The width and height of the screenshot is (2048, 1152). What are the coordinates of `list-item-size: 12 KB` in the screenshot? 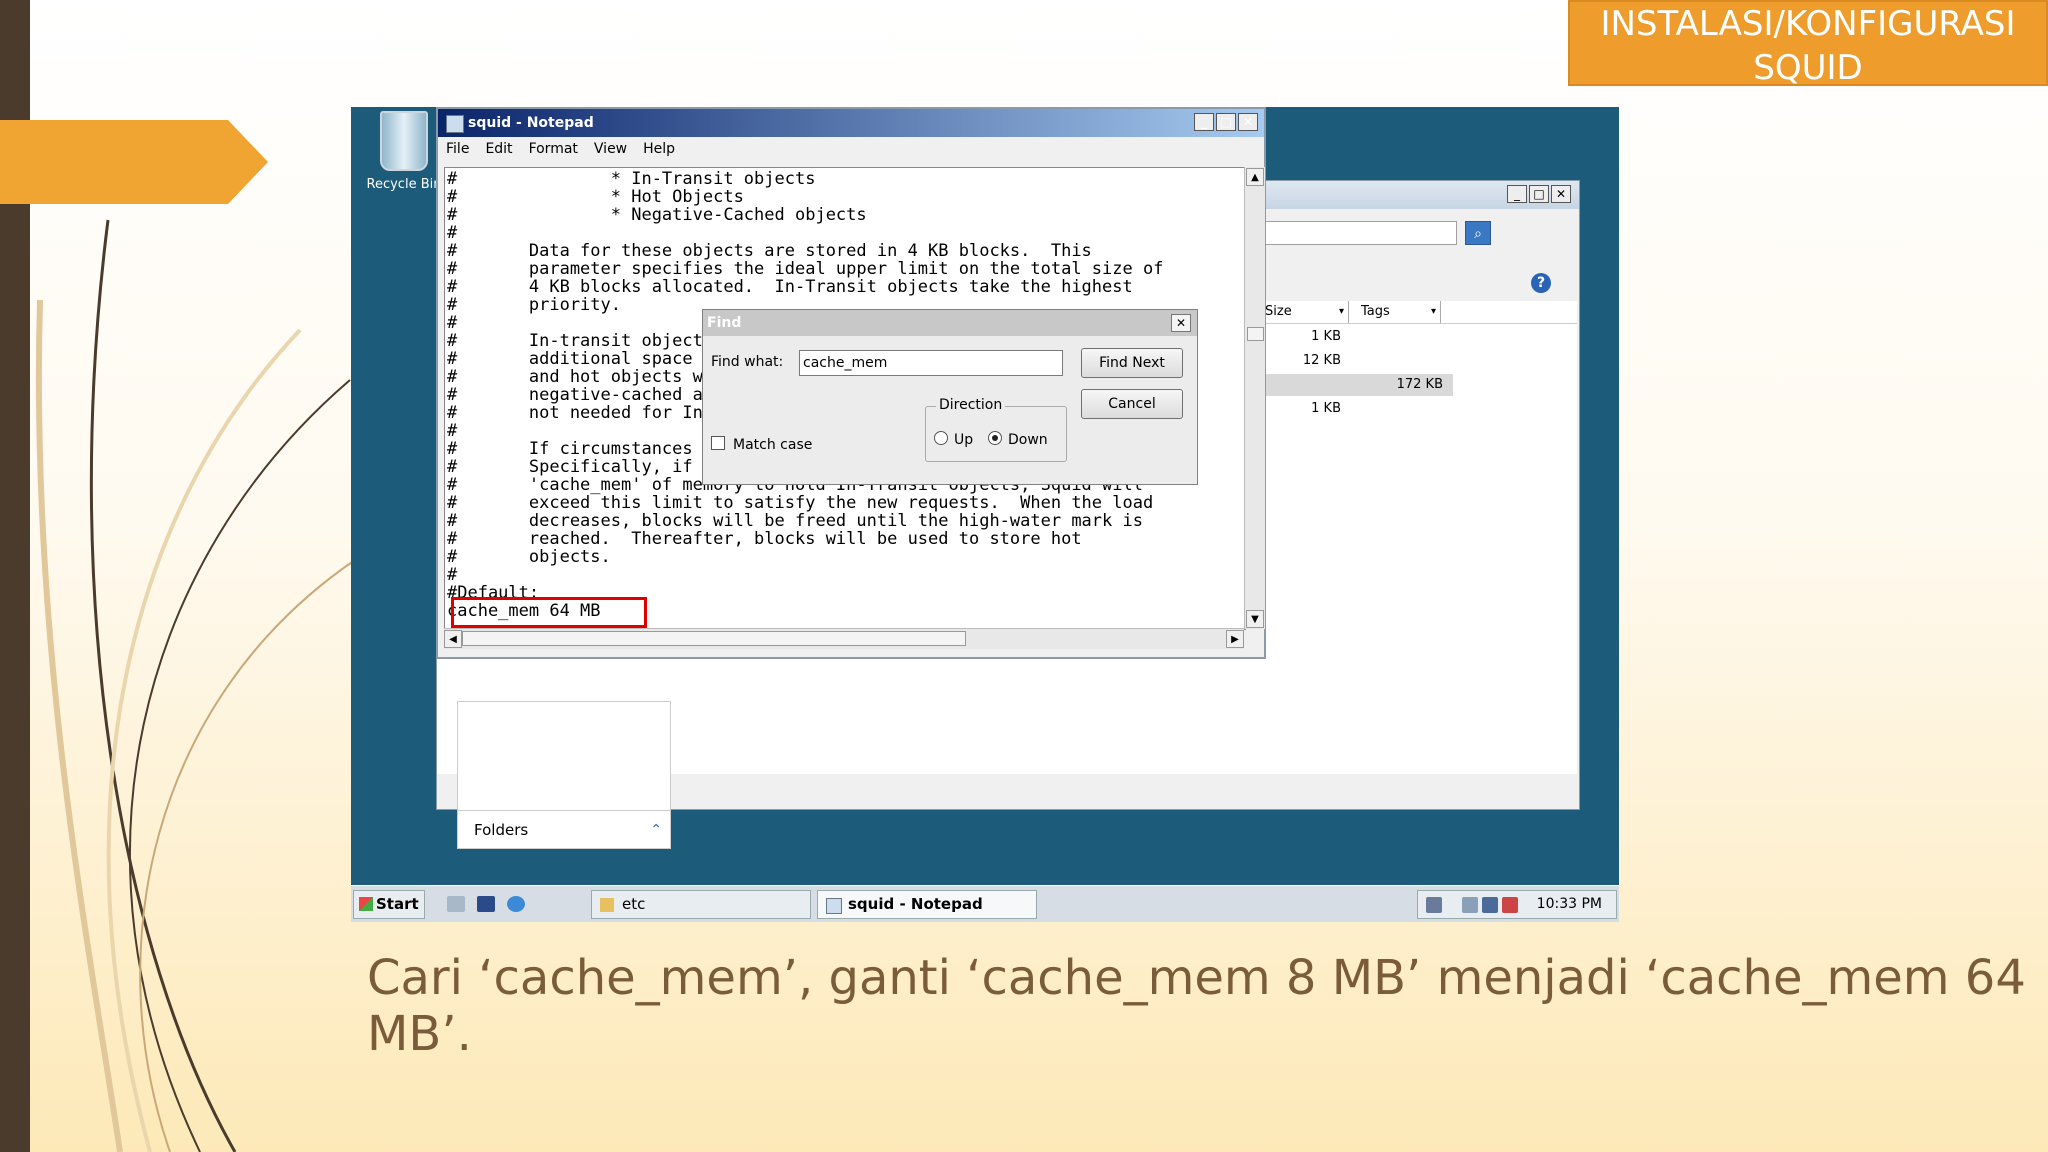 It's located at (1305, 361).